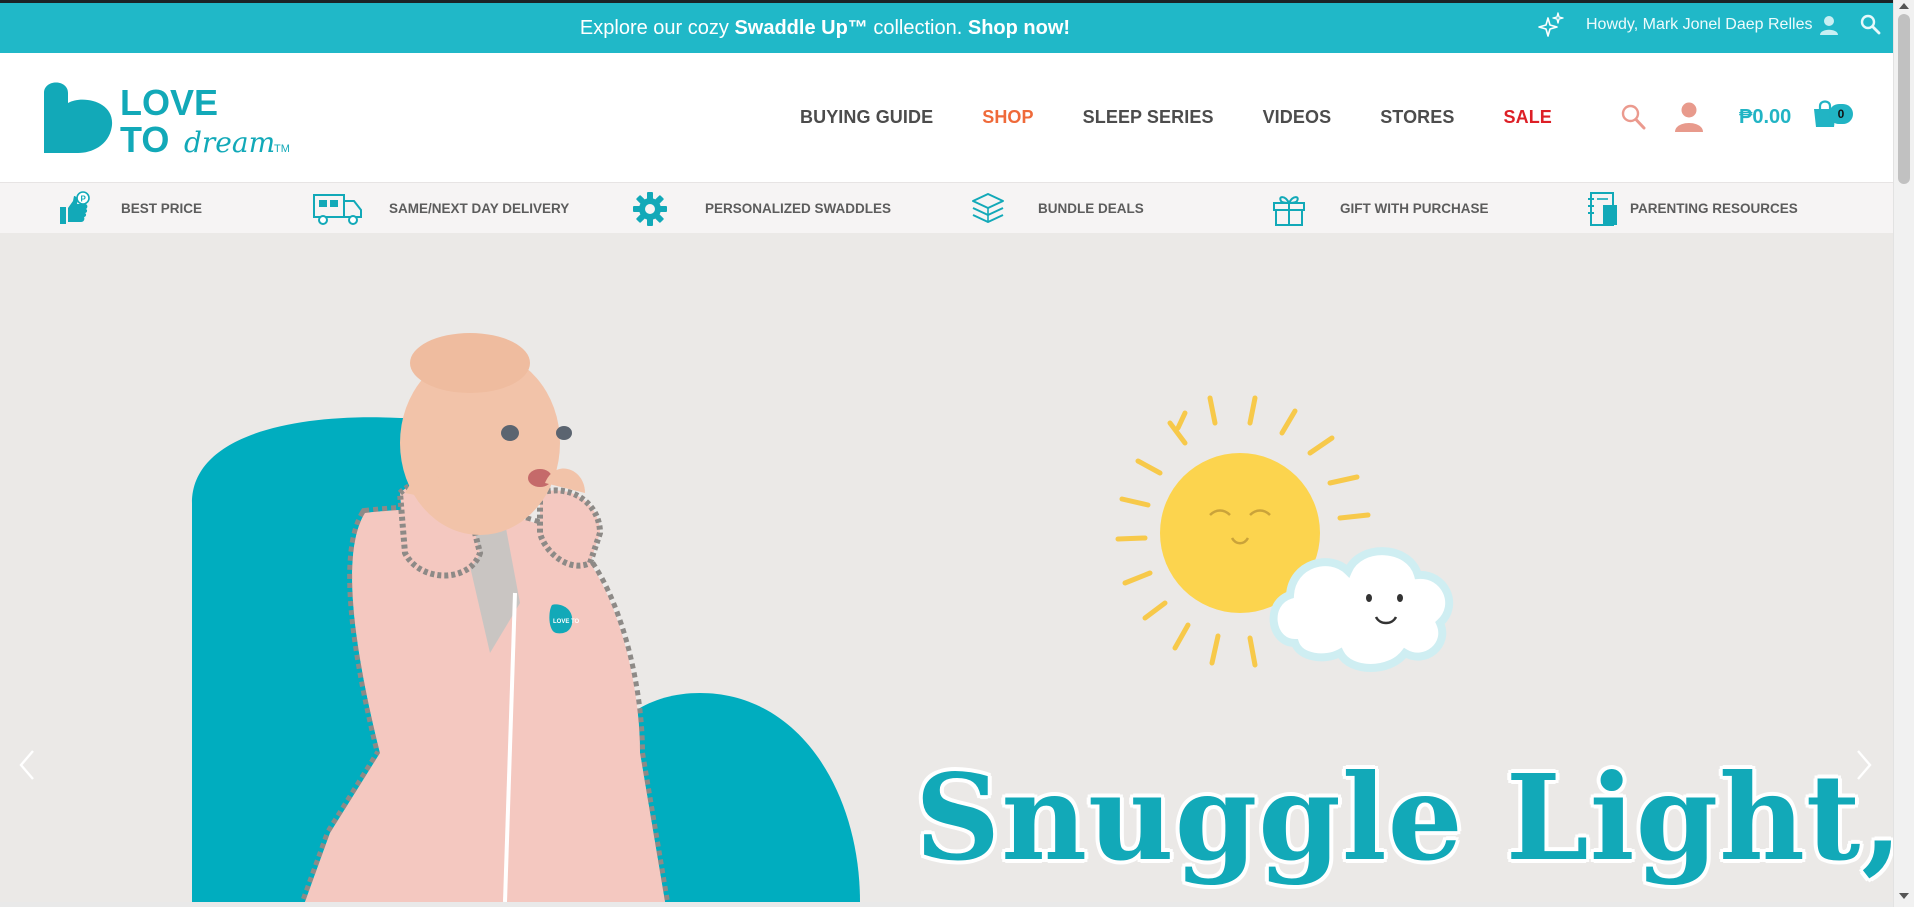 This screenshot has width=1914, height=907. I want to click on nav-buying-guide: BUYING GUIDE, so click(866, 117).